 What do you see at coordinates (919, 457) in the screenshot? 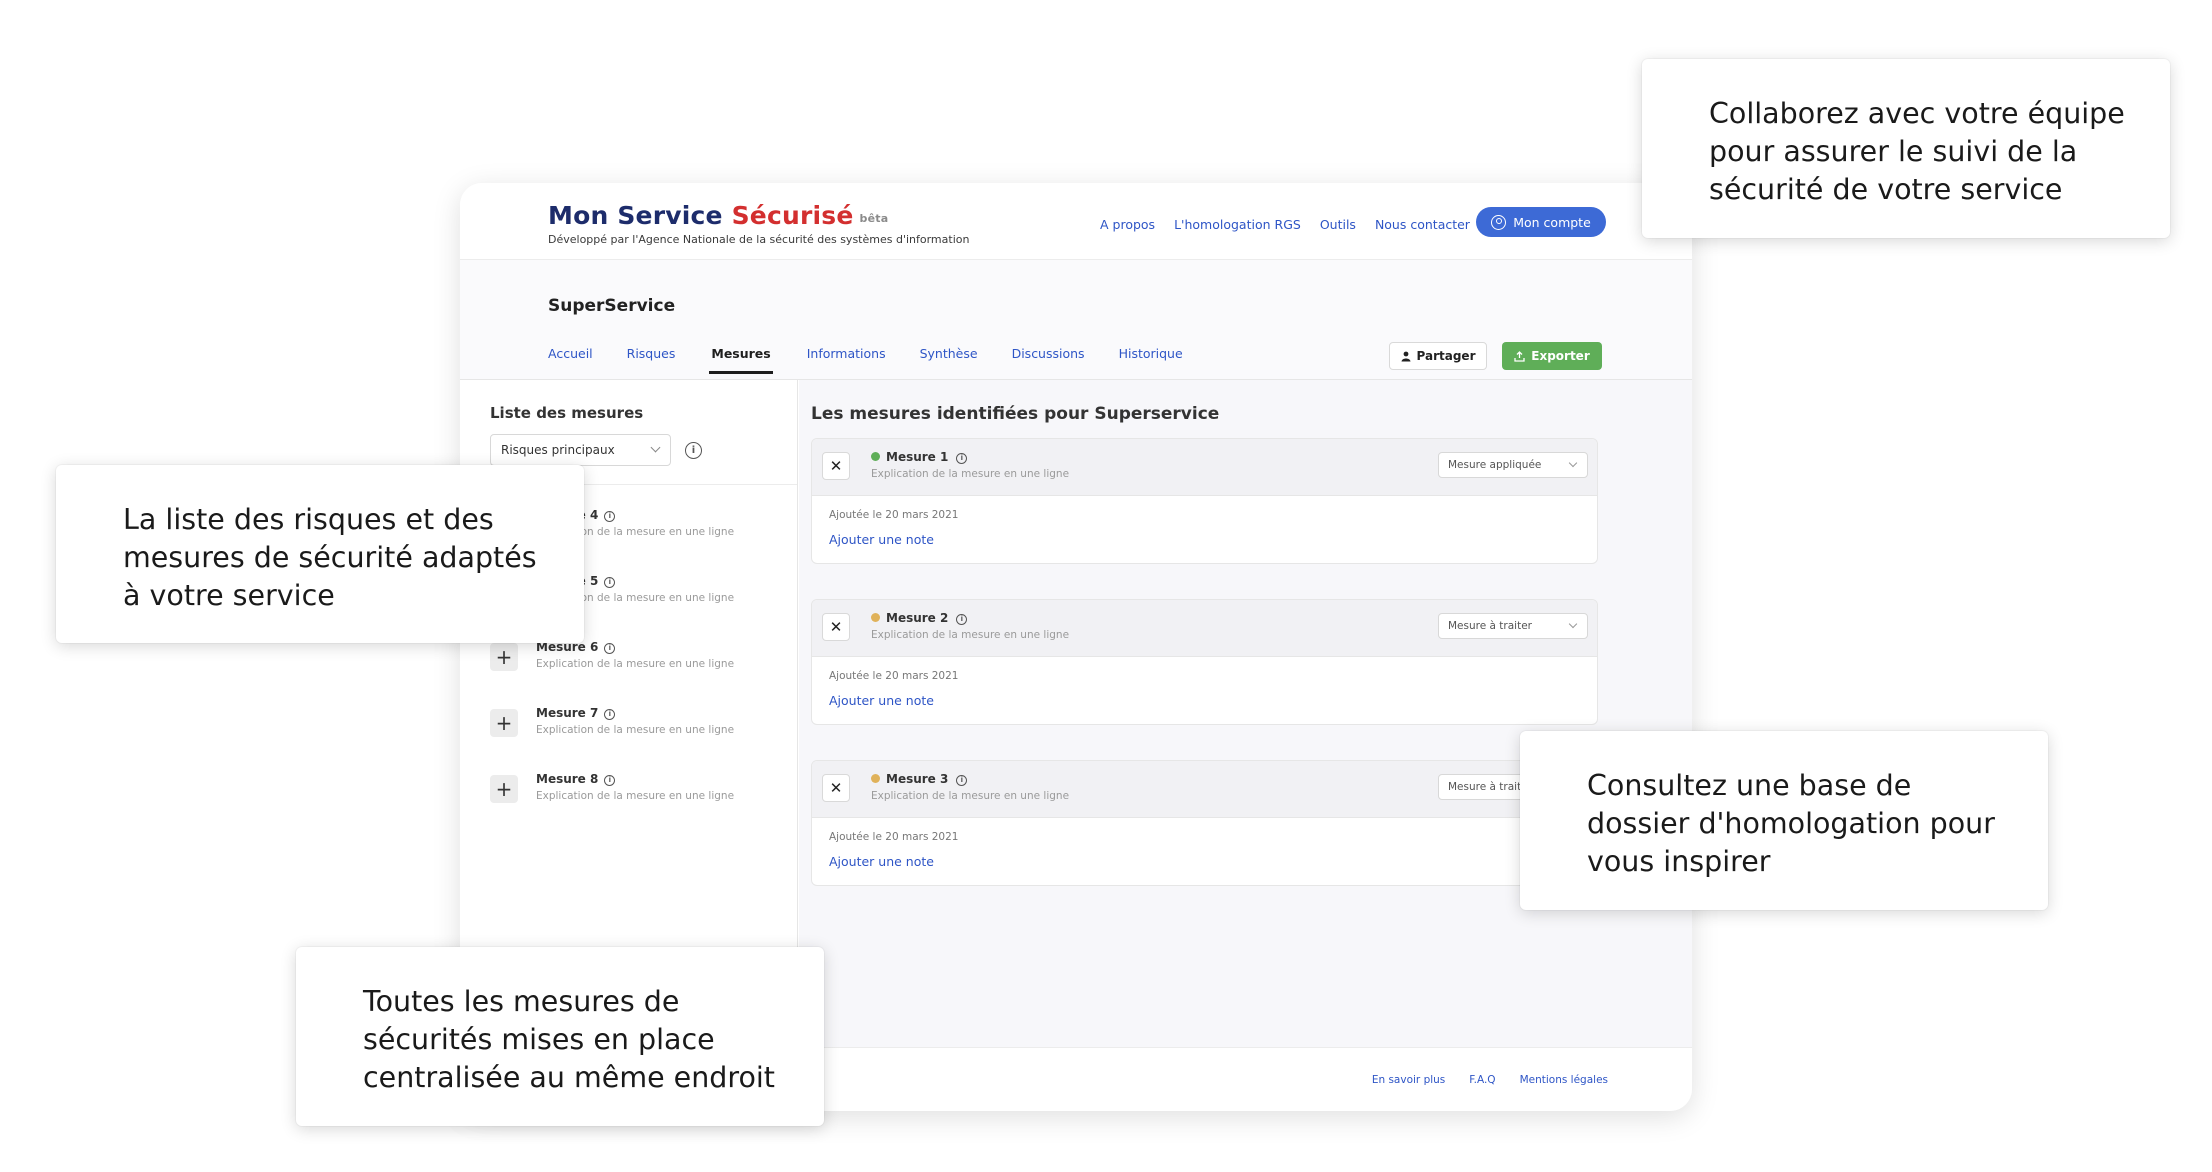
I see `measure-name: Mesure 1i` at bounding box center [919, 457].